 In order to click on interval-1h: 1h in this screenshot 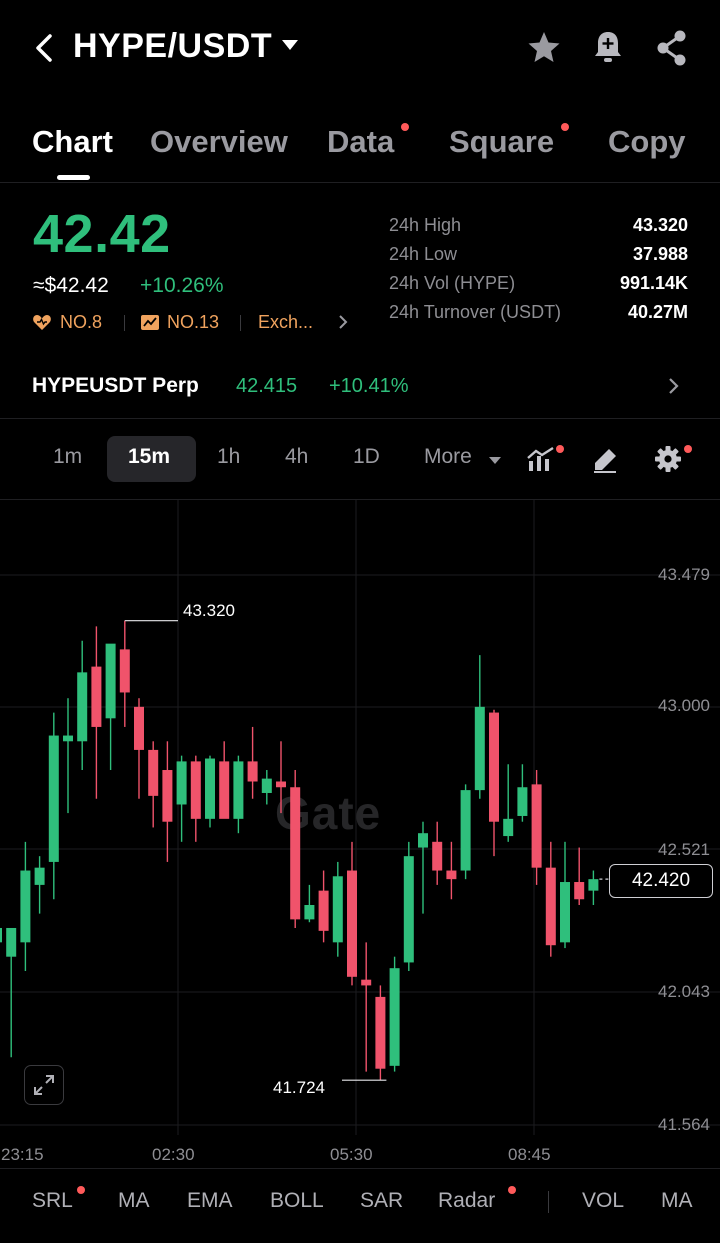, I will do `click(228, 457)`.